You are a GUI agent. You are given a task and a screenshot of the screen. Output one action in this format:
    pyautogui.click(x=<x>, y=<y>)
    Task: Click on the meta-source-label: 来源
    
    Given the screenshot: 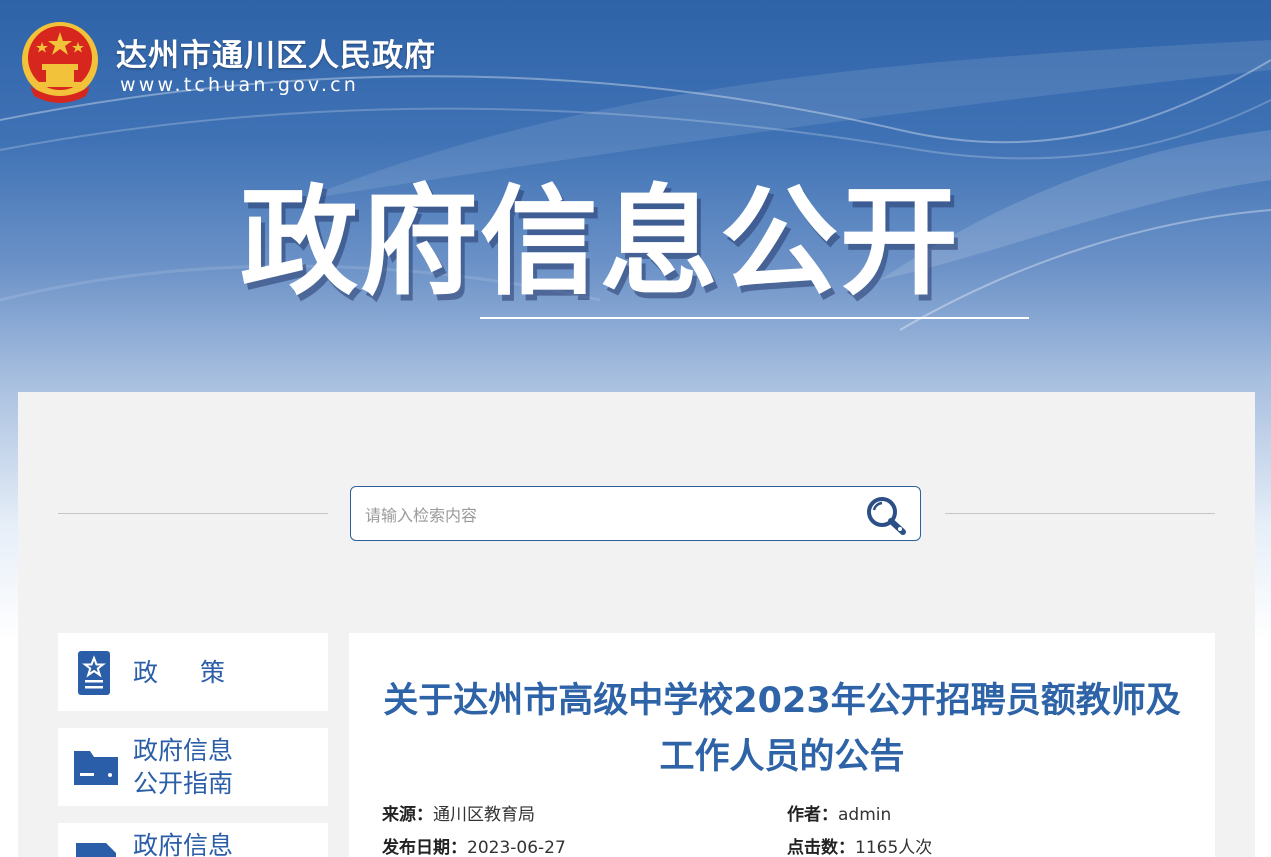 What is the action you would take?
    pyautogui.click(x=399, y=815)
    